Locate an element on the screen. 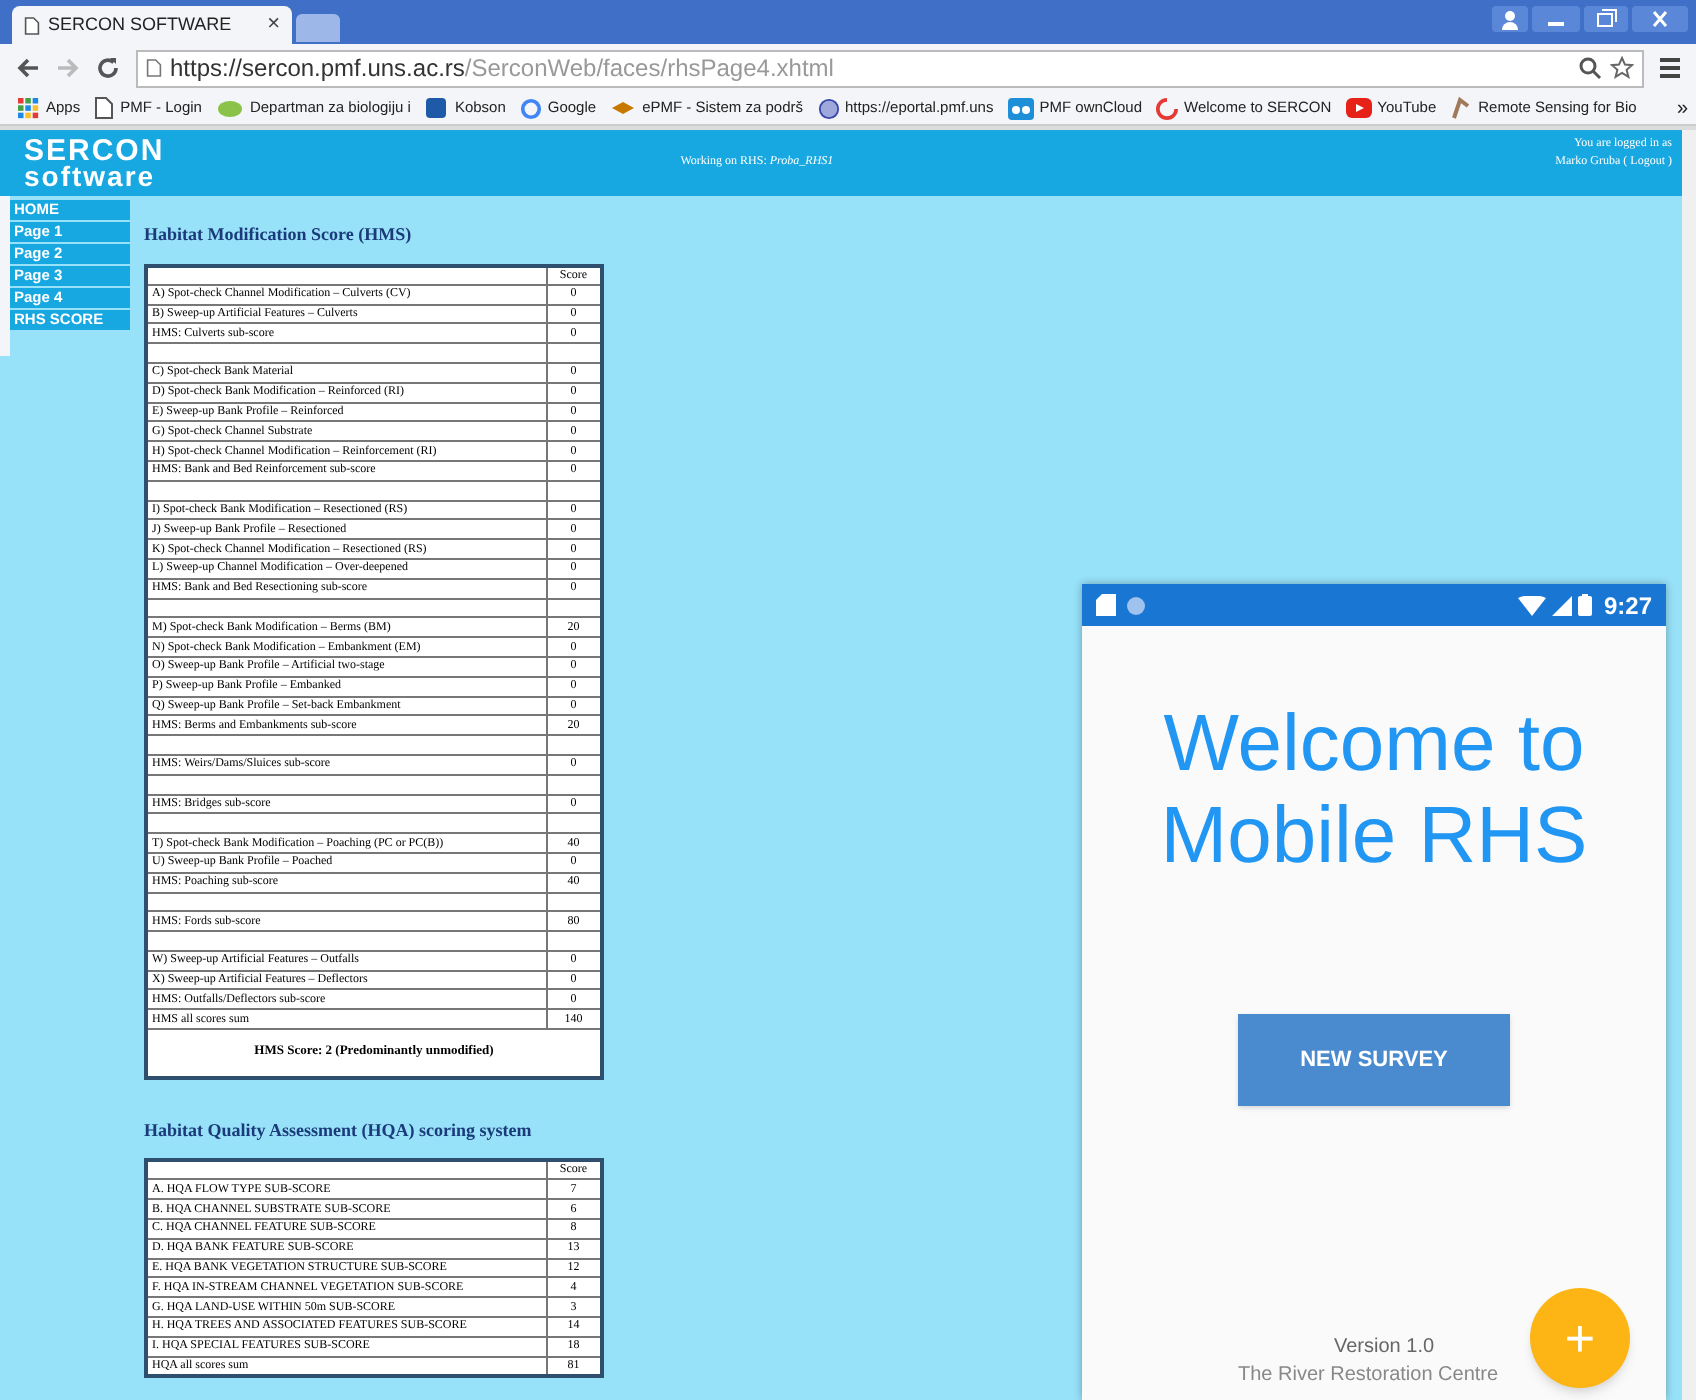 This screenshot has width=1696, height=1400. cloud-icon is located at coordinates (1020, 108).